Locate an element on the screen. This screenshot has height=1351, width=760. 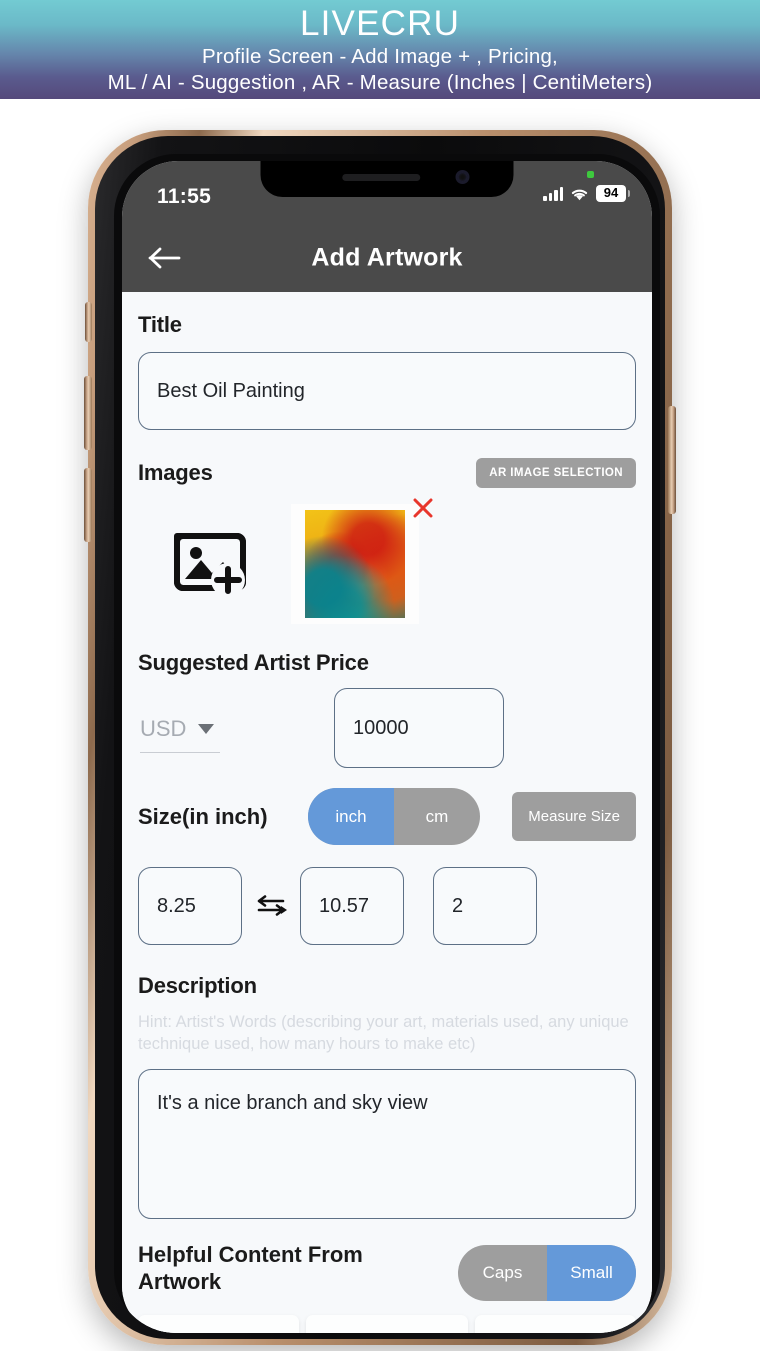
brand-title: LIVECRU is located at coordinates (380, 23).